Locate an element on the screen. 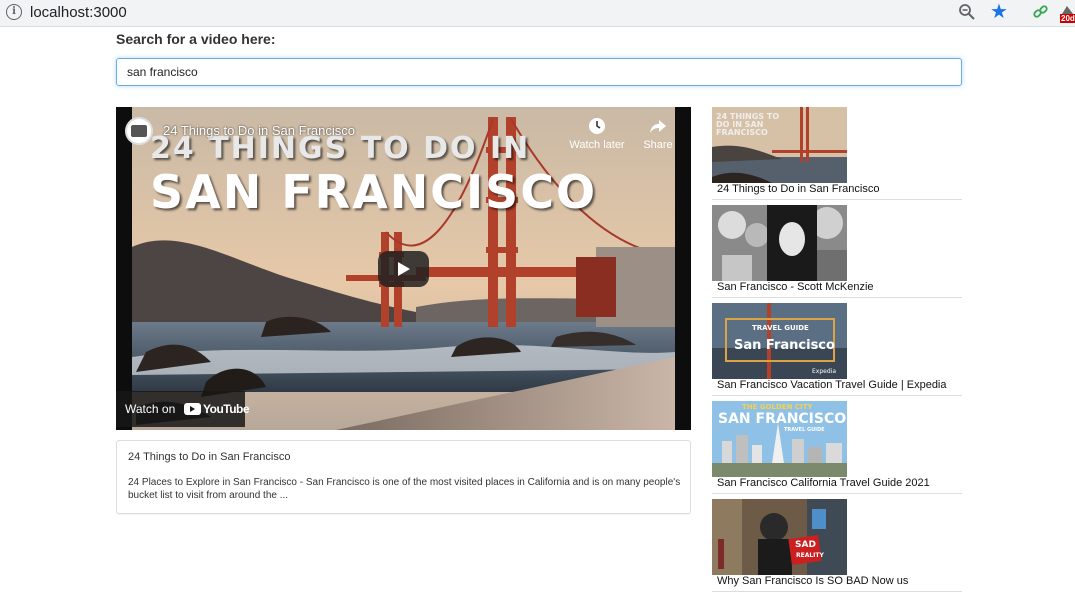  video-list-item-title: San Francisco - Scott McKenzie is located at coordinates (795, 287).